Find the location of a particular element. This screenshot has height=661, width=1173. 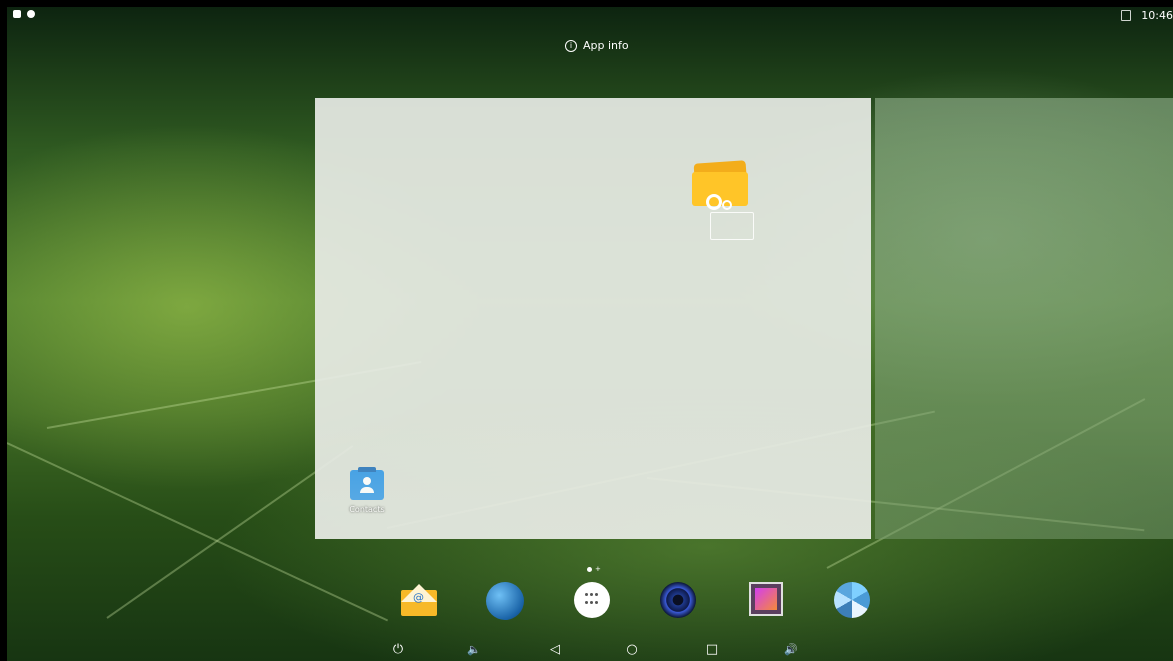

dock: @ is located at coordinates (586, 602).